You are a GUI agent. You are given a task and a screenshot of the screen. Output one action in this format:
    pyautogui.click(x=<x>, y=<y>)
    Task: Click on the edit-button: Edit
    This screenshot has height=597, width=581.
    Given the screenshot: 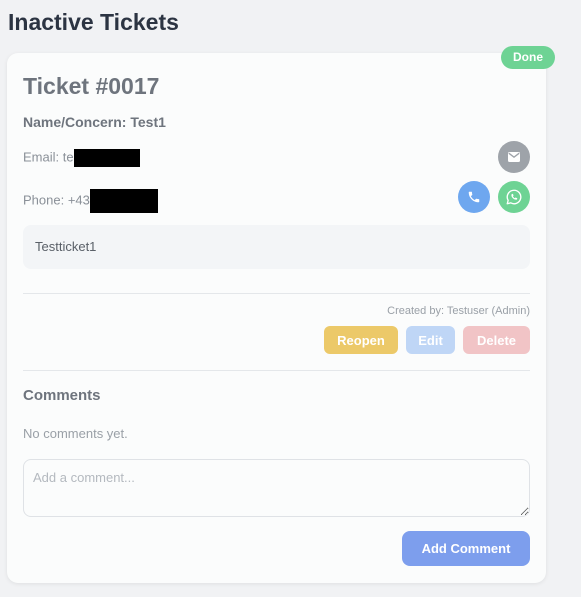 What is the action you would take?
    pyautogui.click(x=430, y=340)
    